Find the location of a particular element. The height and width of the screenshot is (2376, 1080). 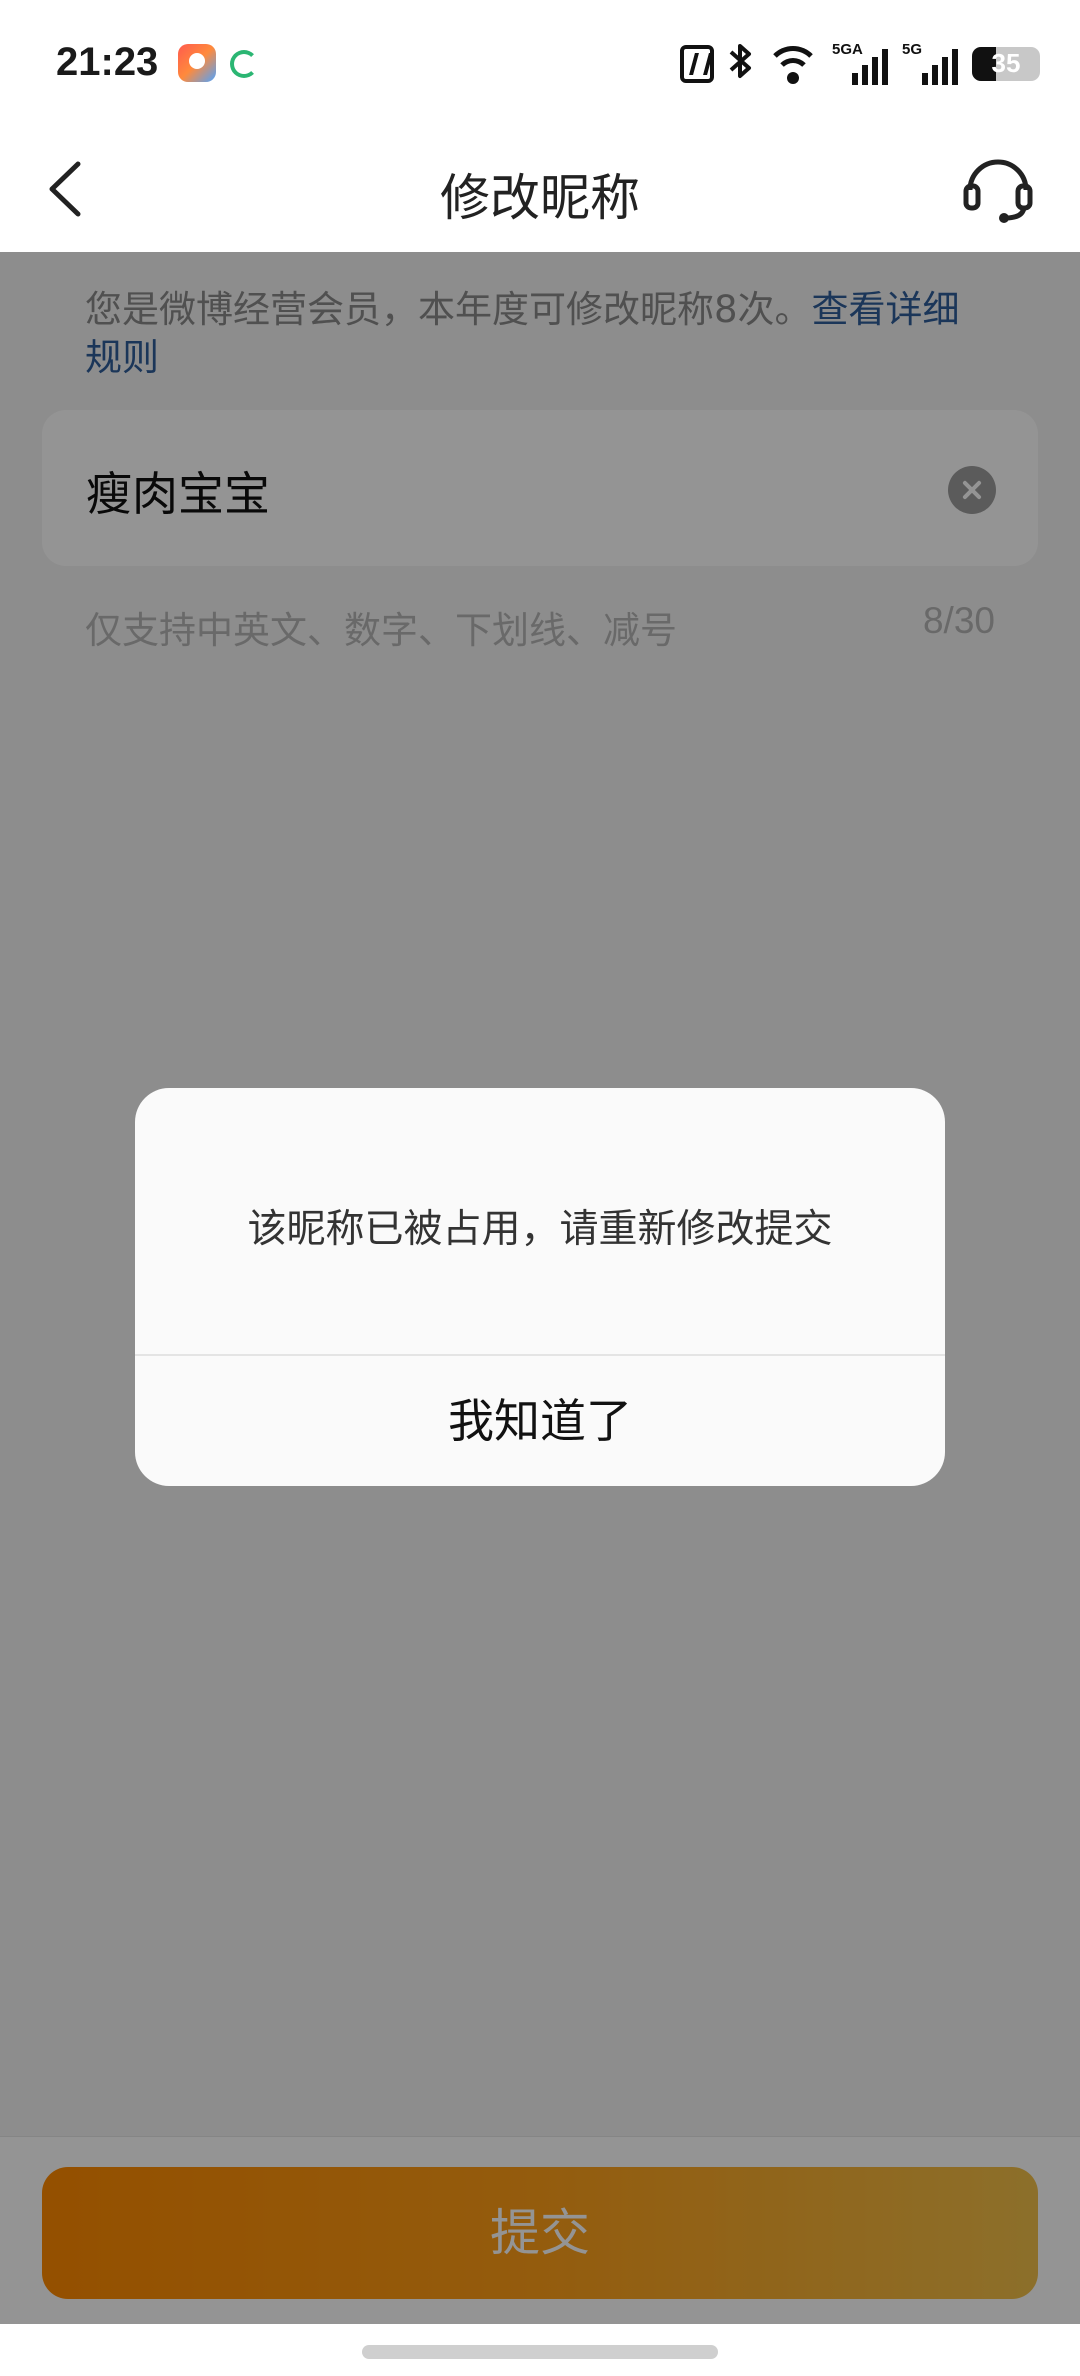

home-indicator is located at coordinates (540, 2352).